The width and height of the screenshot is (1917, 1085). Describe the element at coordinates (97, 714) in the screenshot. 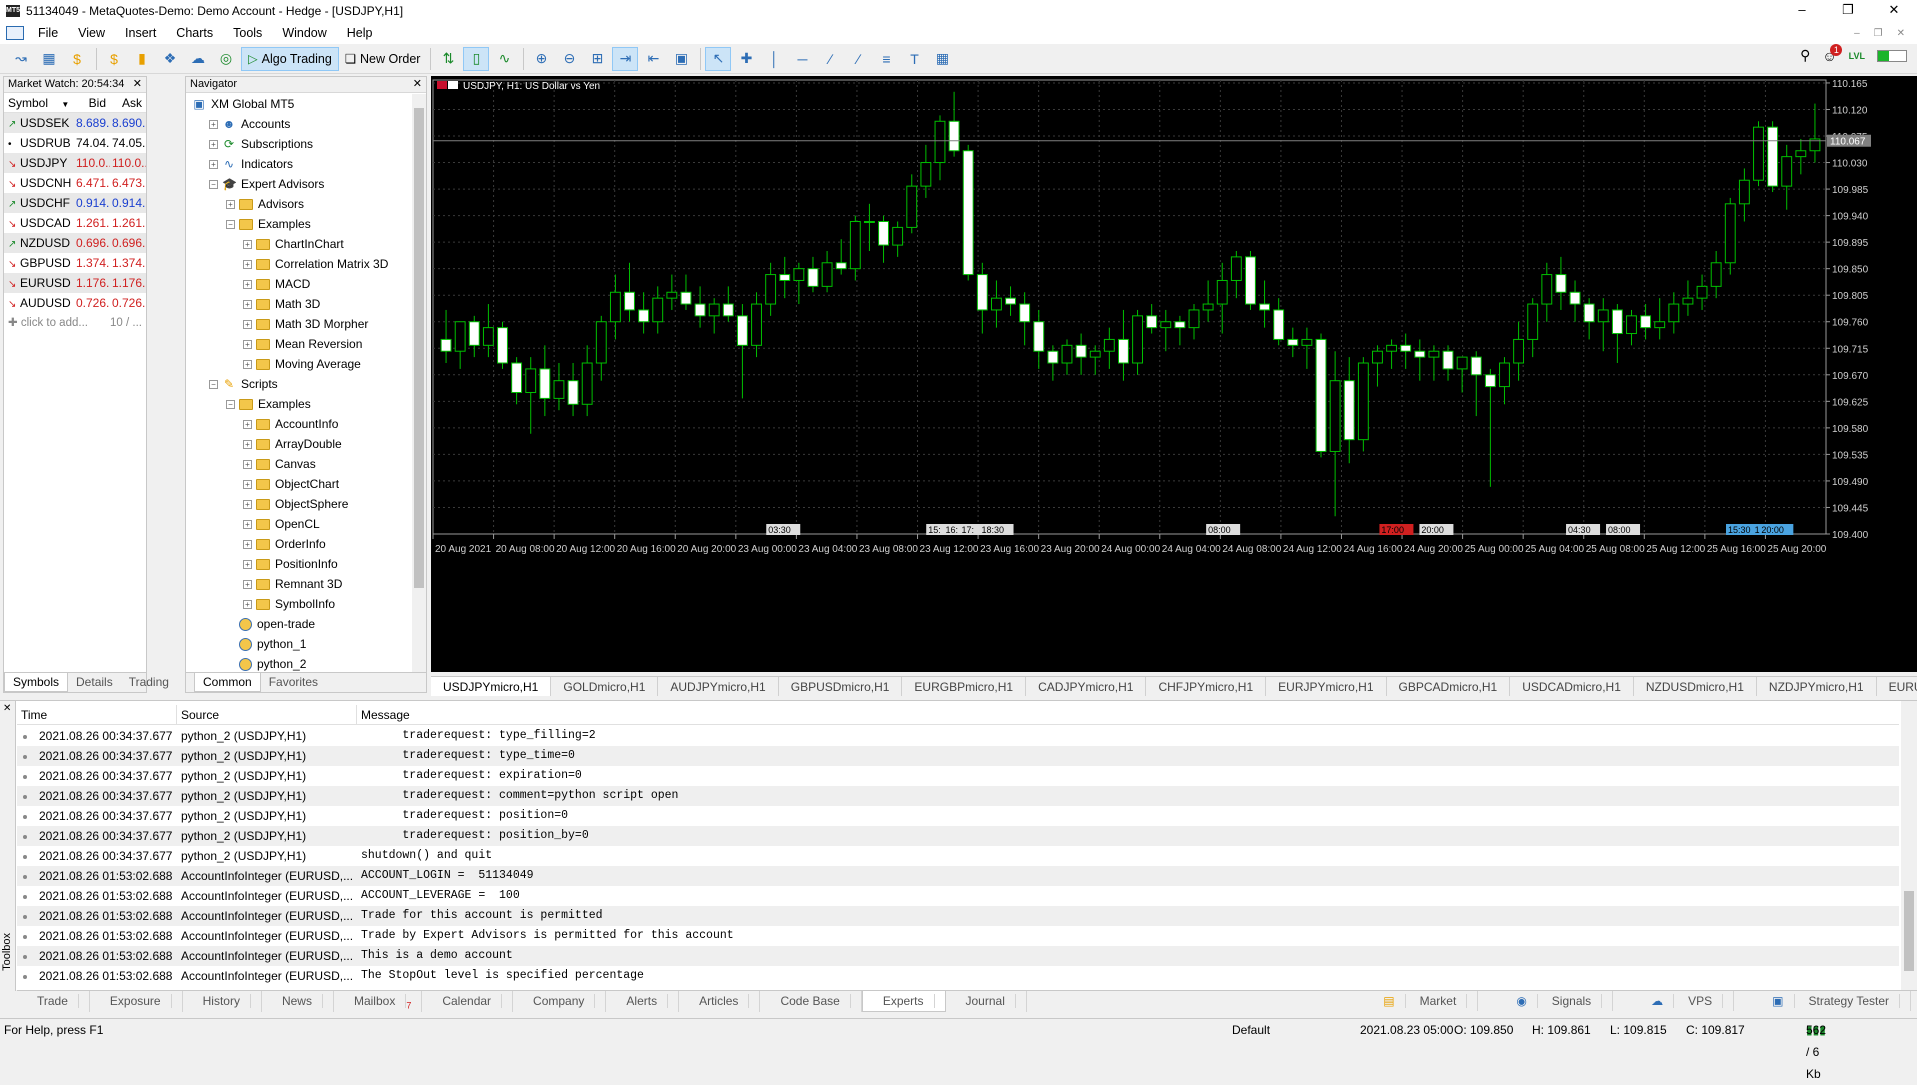

I see `col-time: Time` at that location.